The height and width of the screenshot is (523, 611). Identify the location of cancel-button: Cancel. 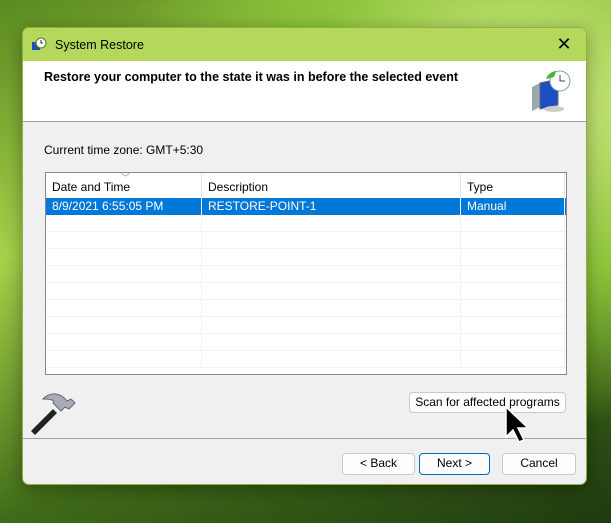
(539, 464).